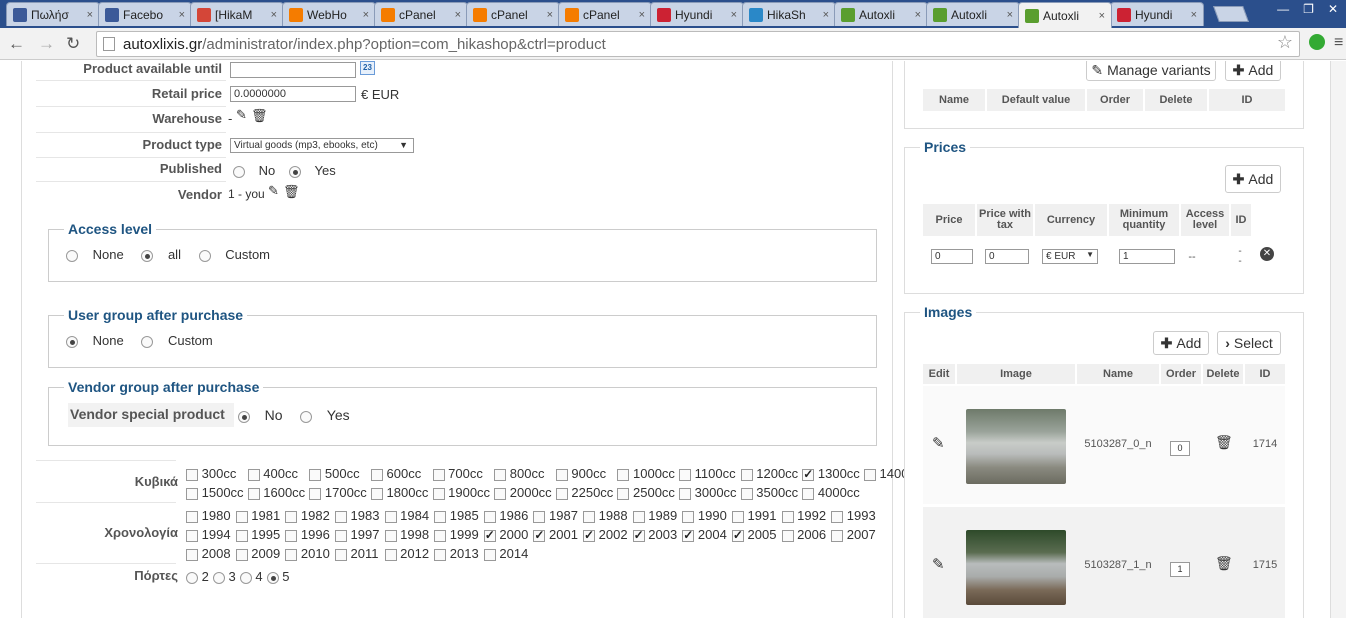 The image size is (1346, 618). I want to click on browser-tab: Hyundi ×, so click(697, 14).